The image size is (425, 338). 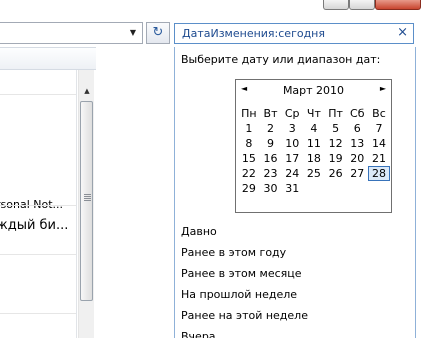 I want to click on calendar-day: 1, so click(x=249, y=128).